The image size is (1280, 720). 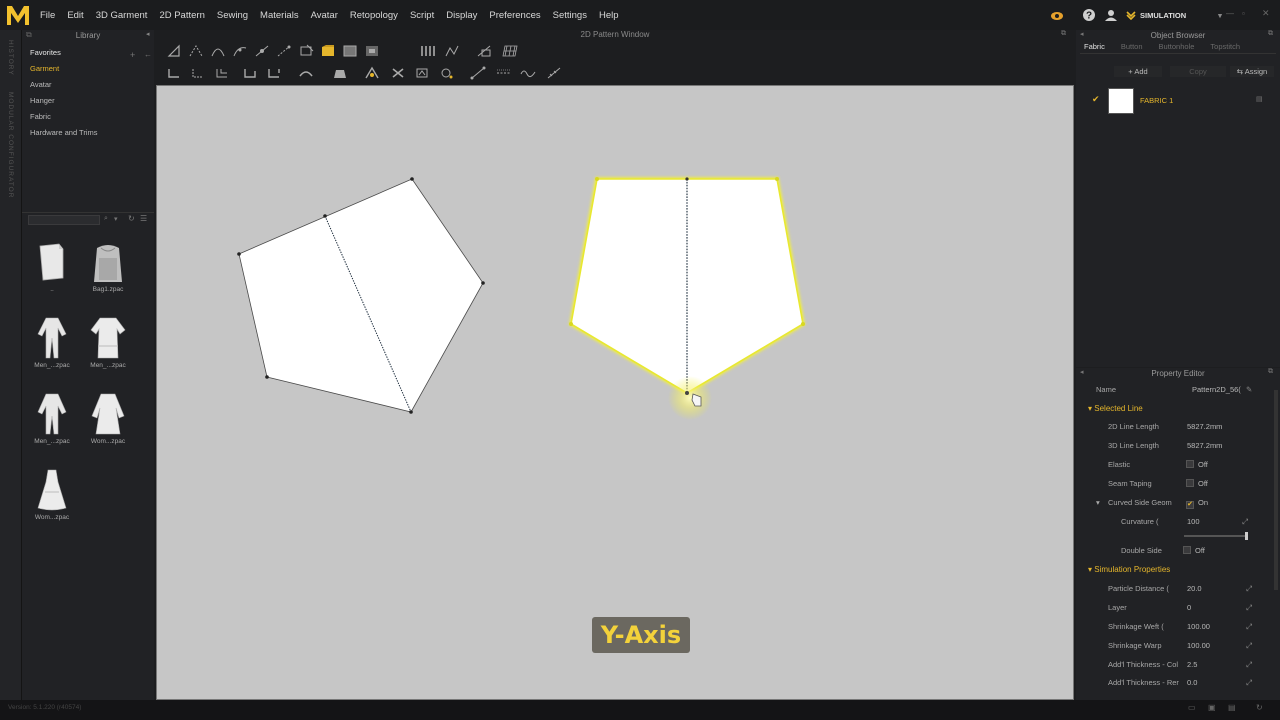 I want to click on seam-taping-toggle: Off, so click(x=1197, y=484).